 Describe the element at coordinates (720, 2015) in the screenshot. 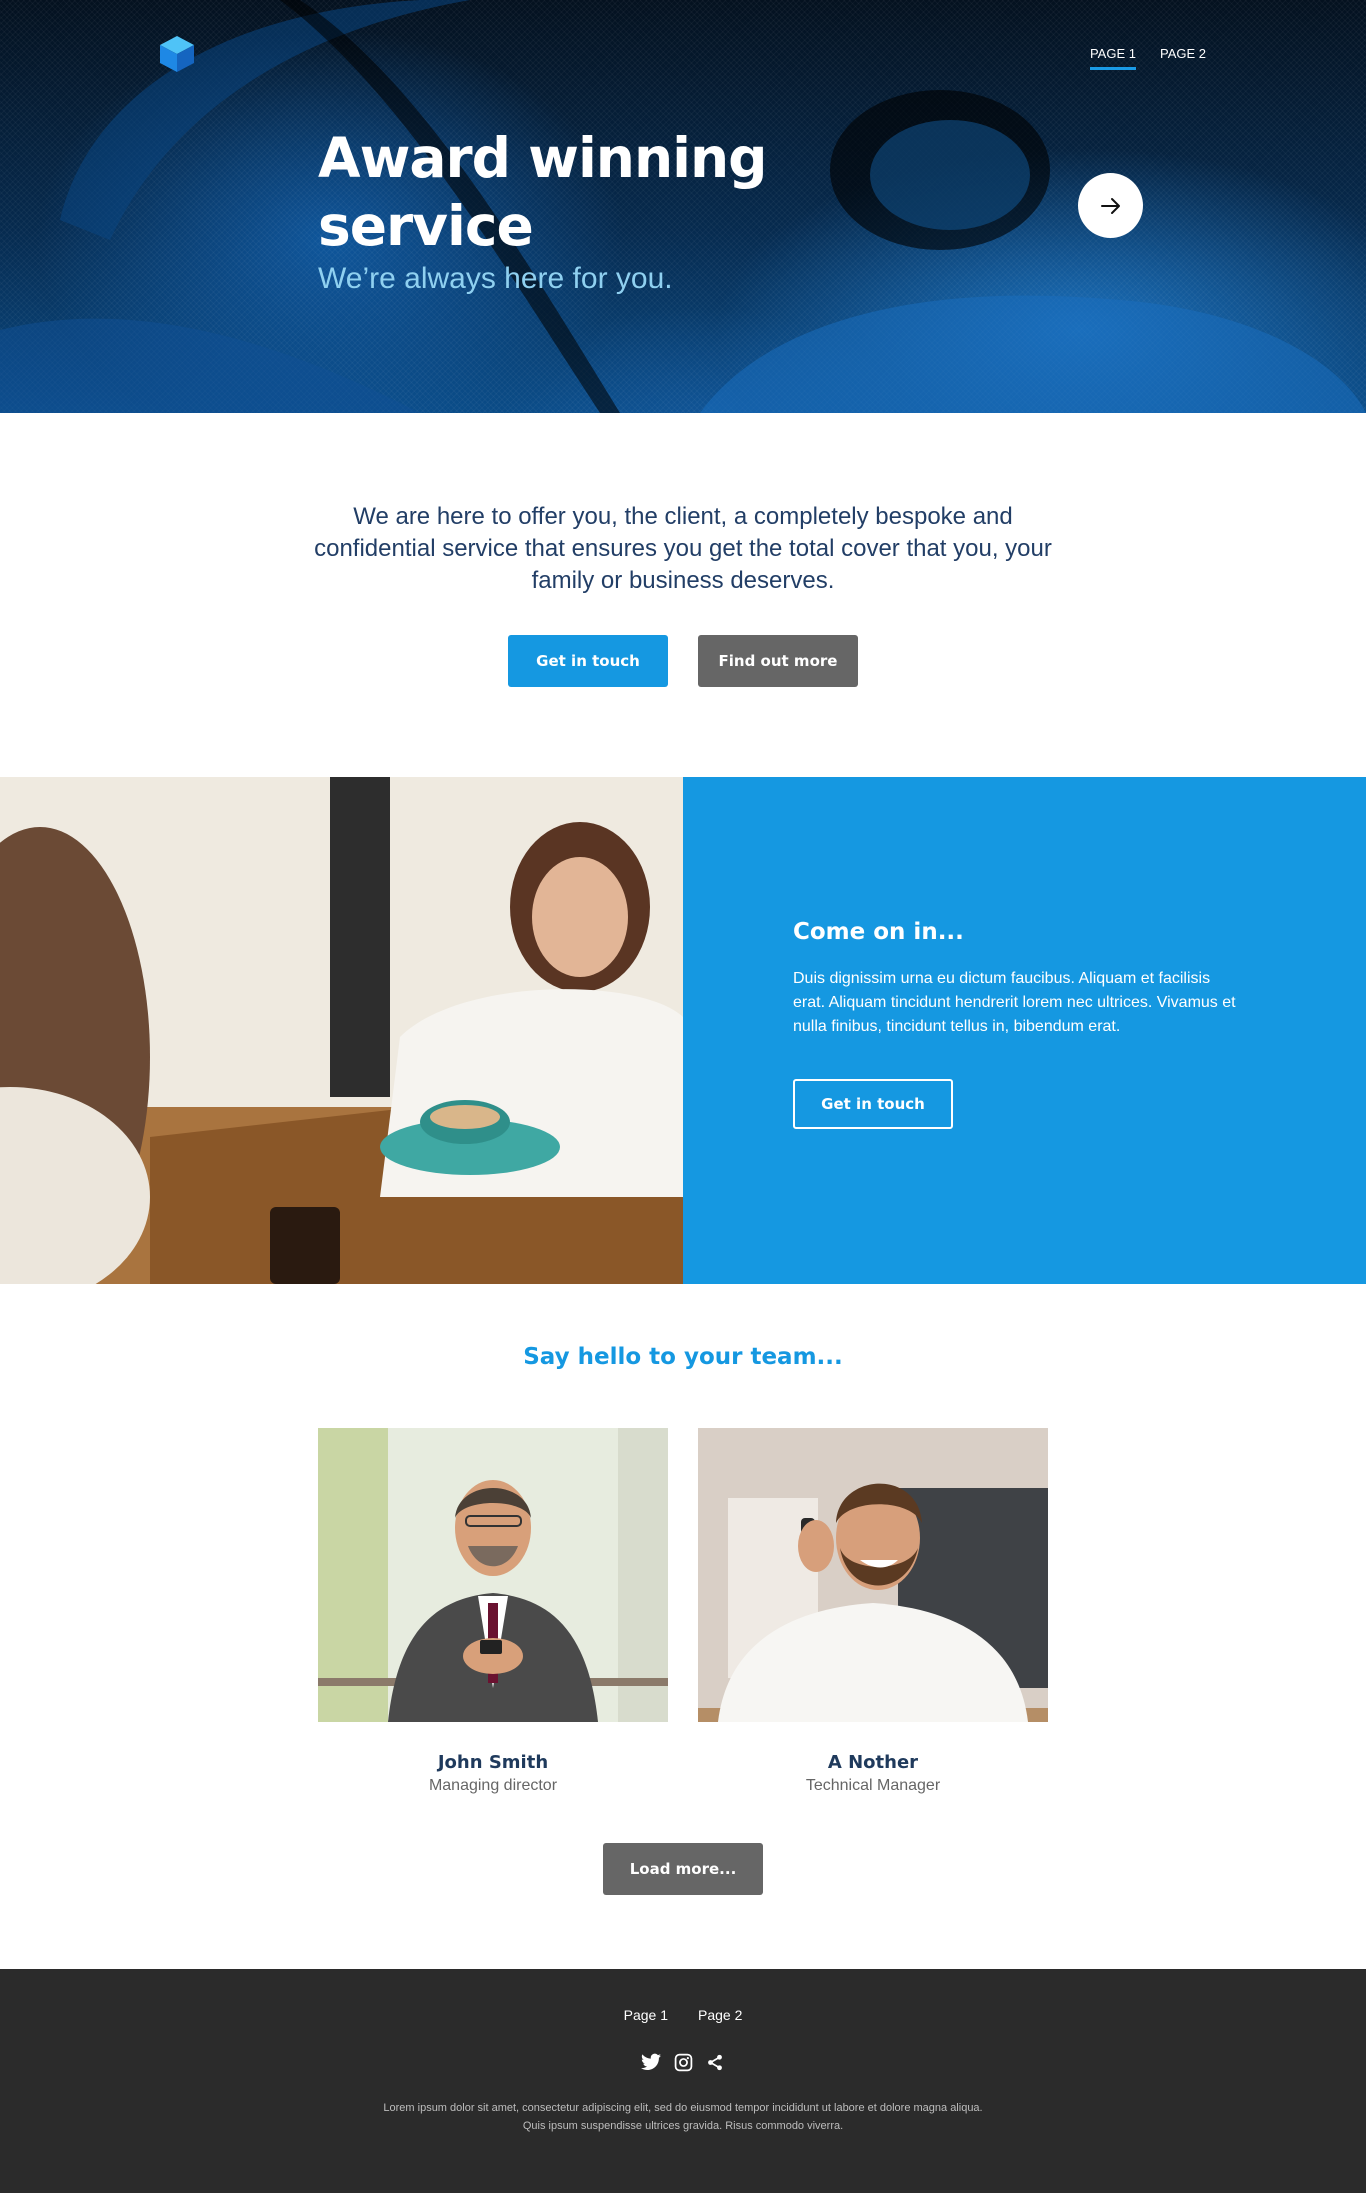

I see `footer-link-page-2: Page 2` at that location.